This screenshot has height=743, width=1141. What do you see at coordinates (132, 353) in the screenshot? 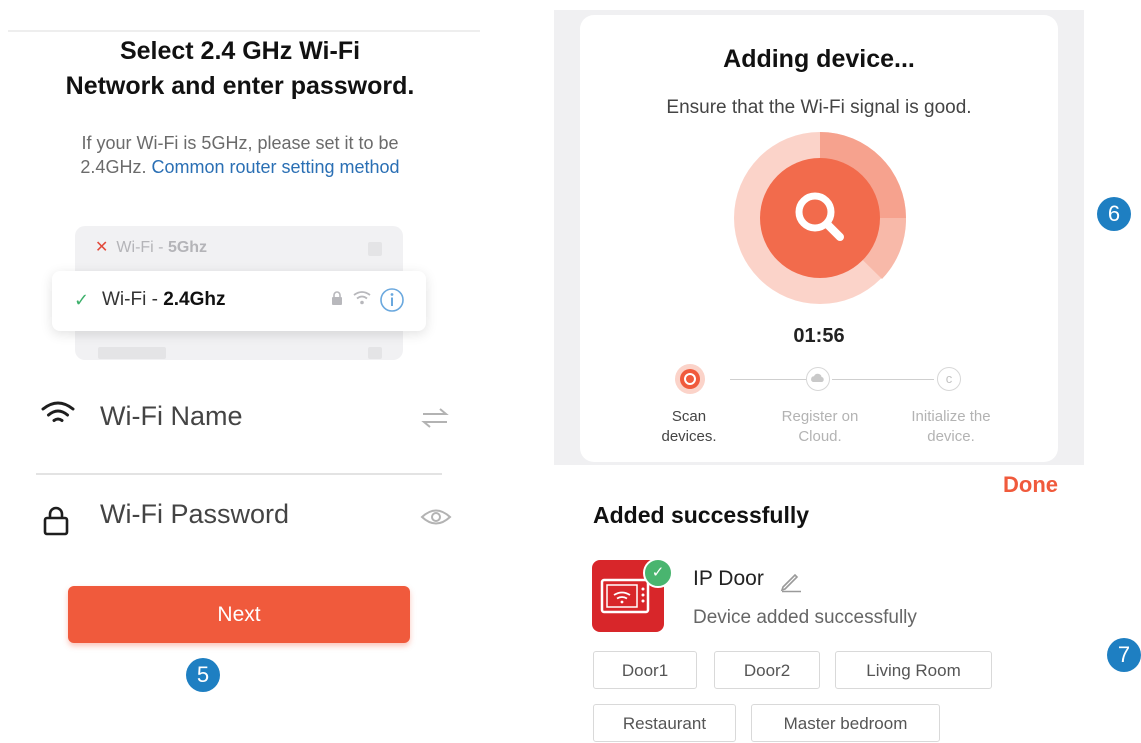
I see `placeholder-bar` at bounding box center [132, 353].